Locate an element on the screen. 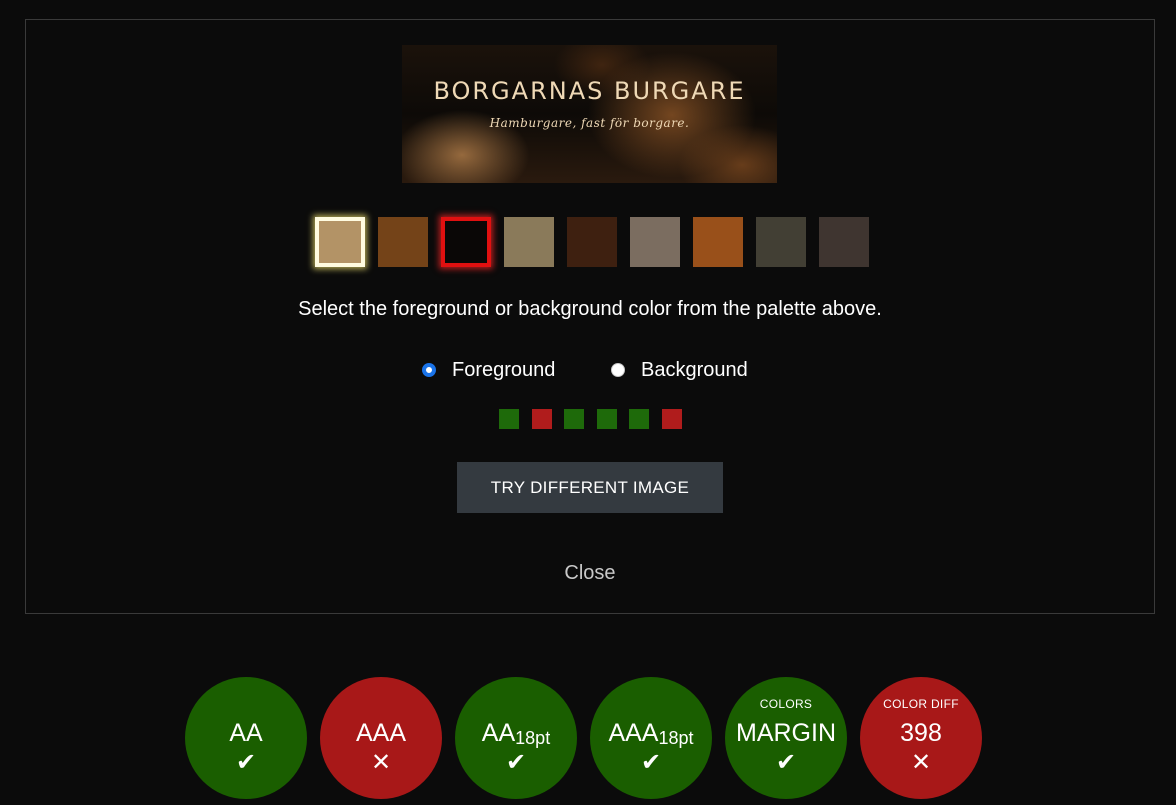 The height and width of the screenshot is (805, 1176). badge-main-text: 398 is located at coordinates (921, 733).